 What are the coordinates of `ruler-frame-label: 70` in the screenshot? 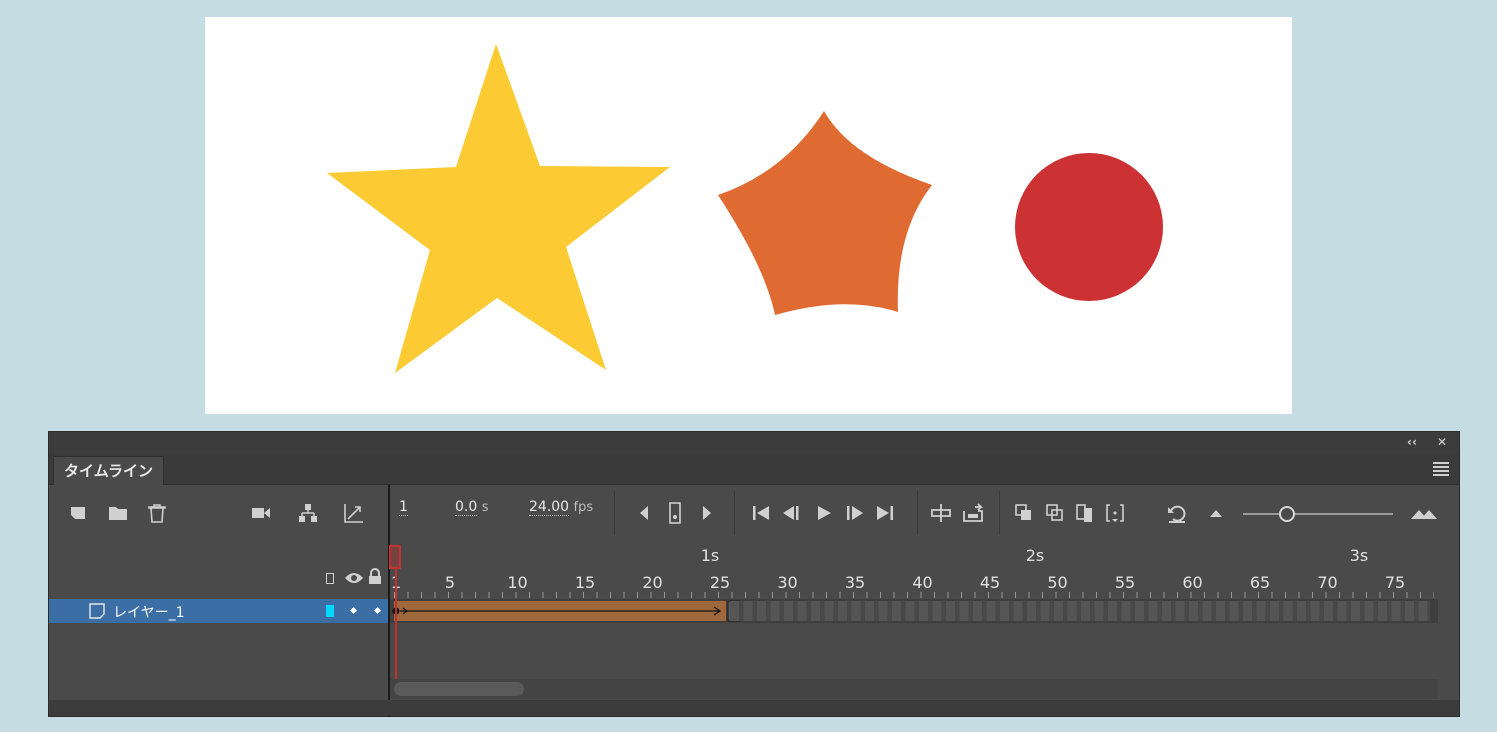 It's located at (1327, 582).